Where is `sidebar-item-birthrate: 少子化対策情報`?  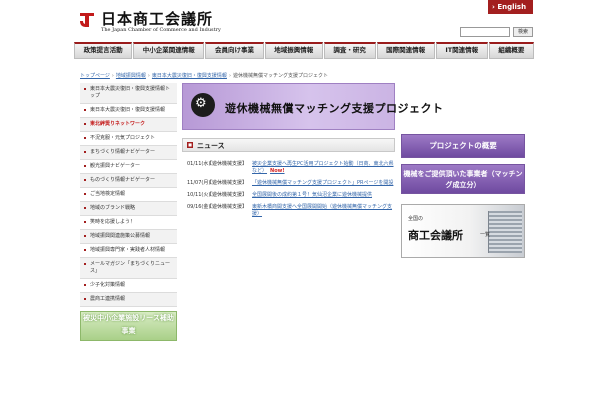
sidebar-item-birthrate: 少子化対策情報 is located at coordinates (128, 286).